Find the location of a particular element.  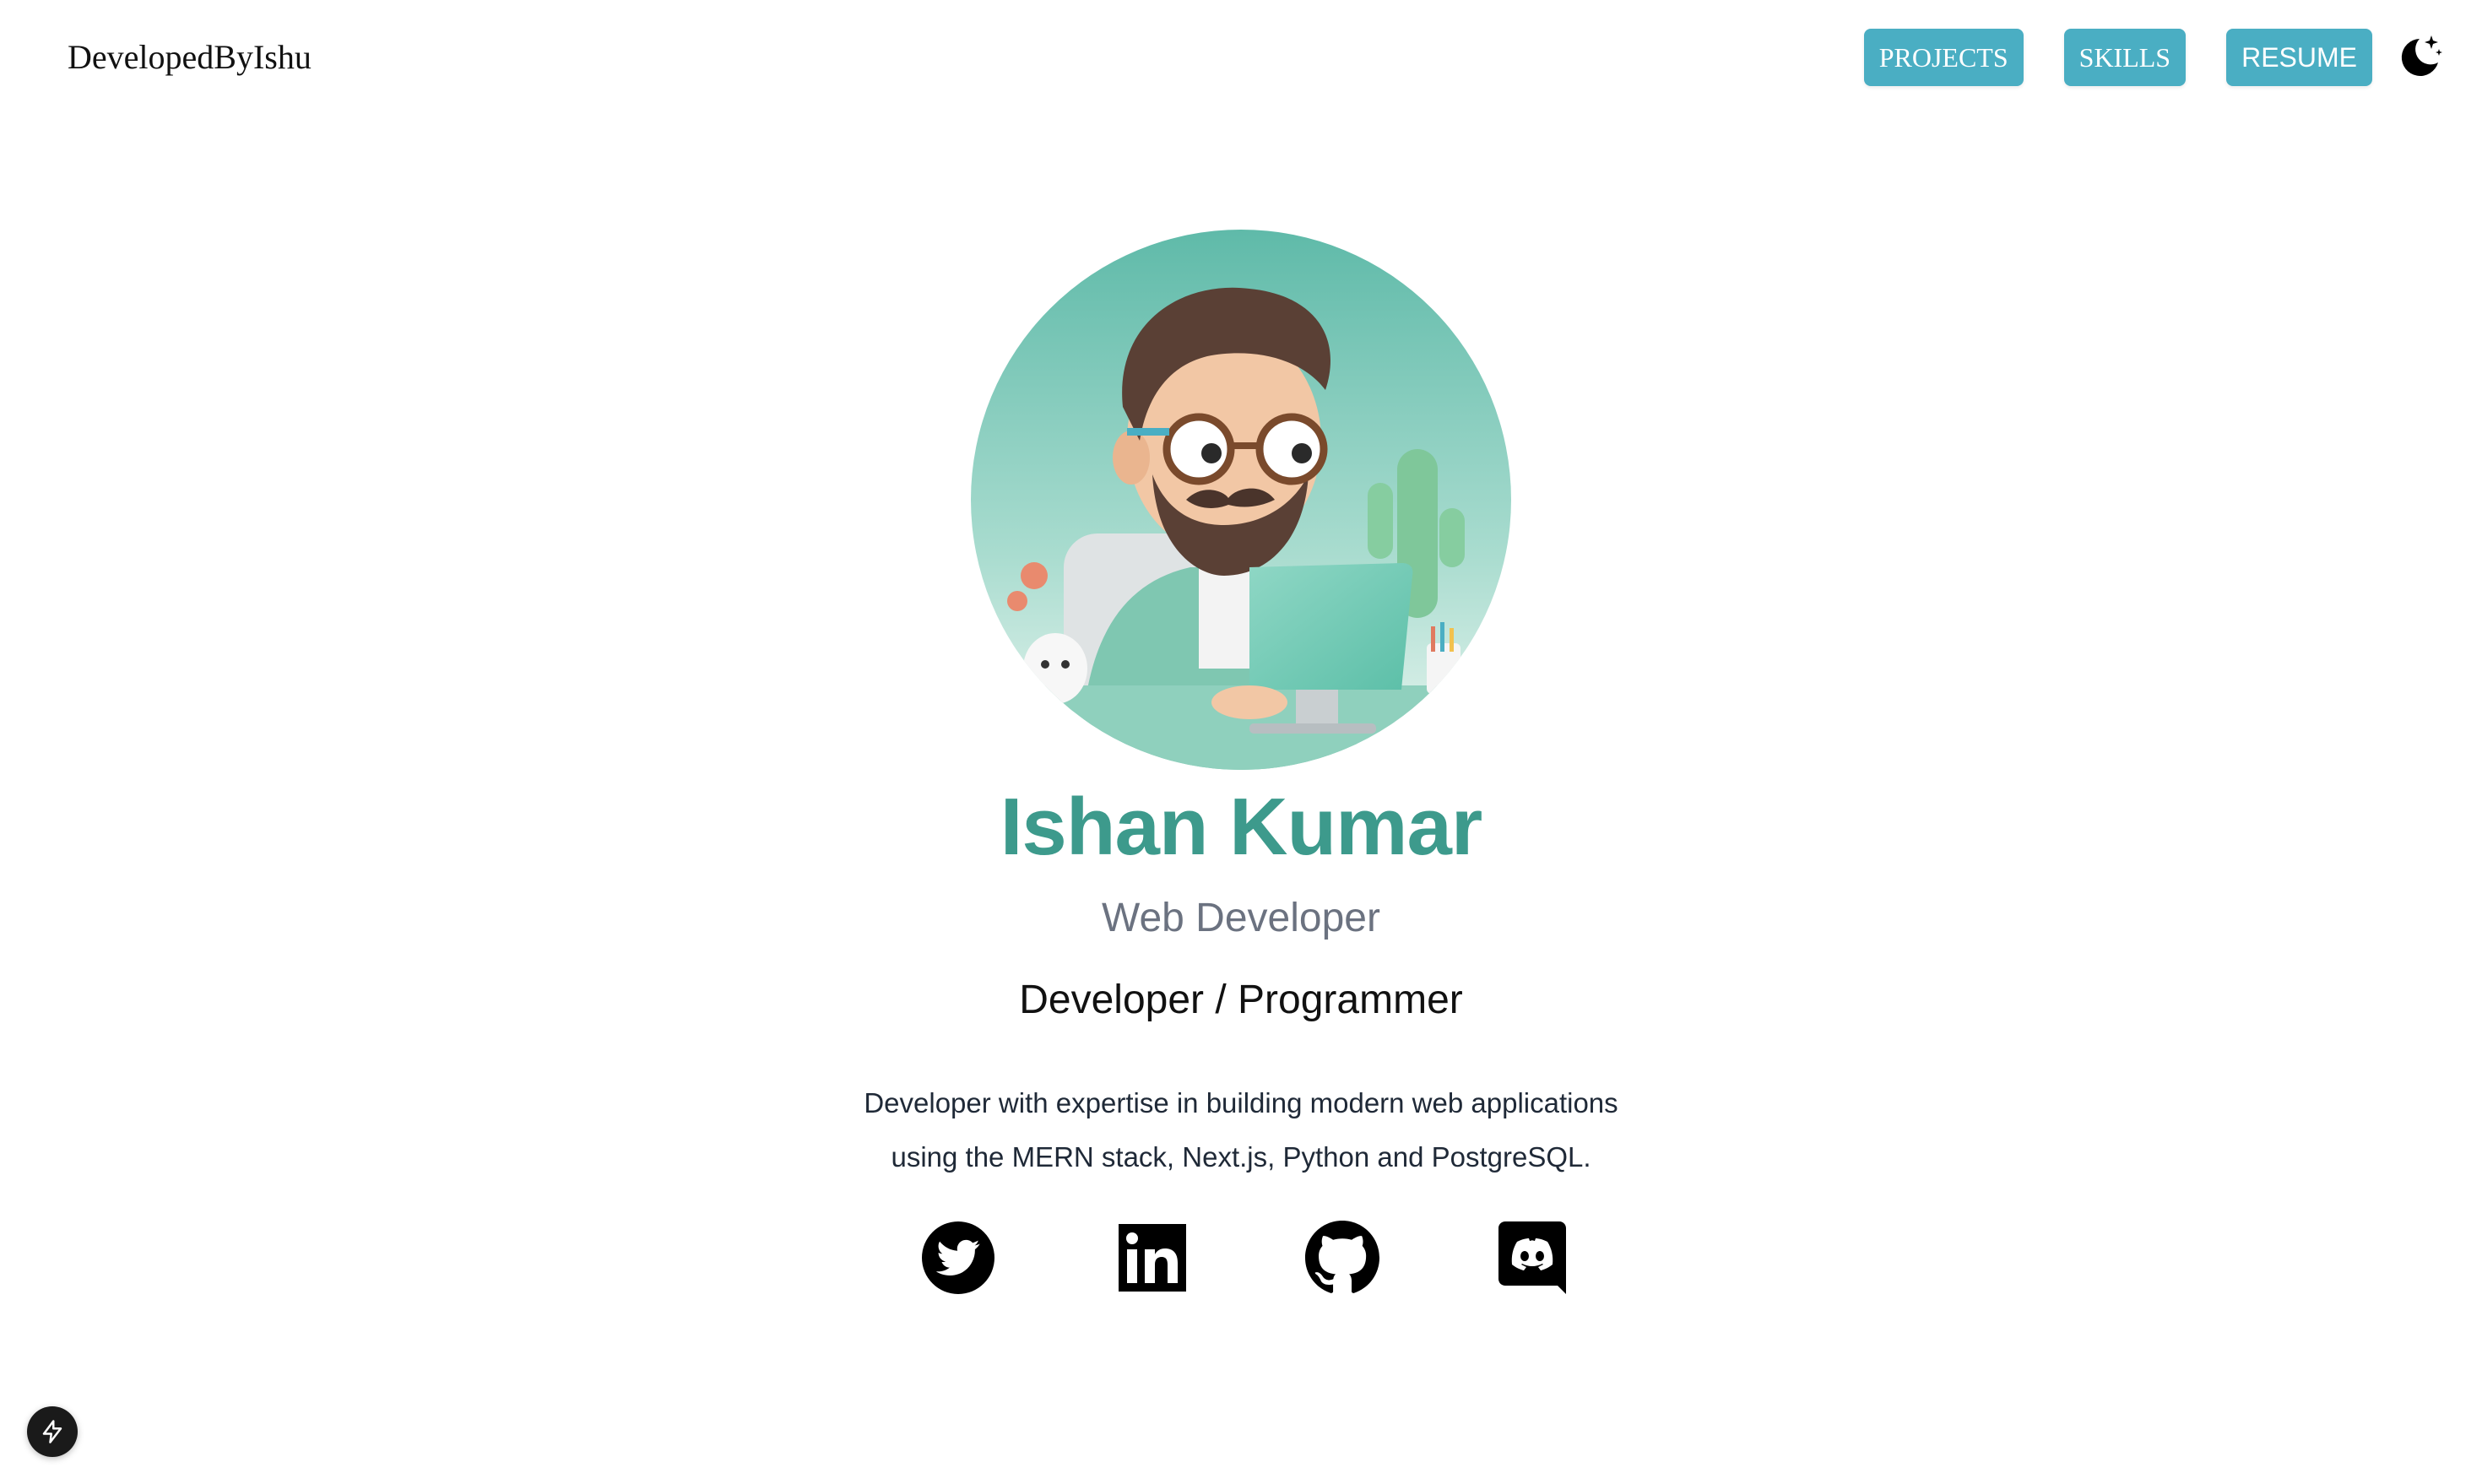

twitter-link is located at coordinates (958, 1258).